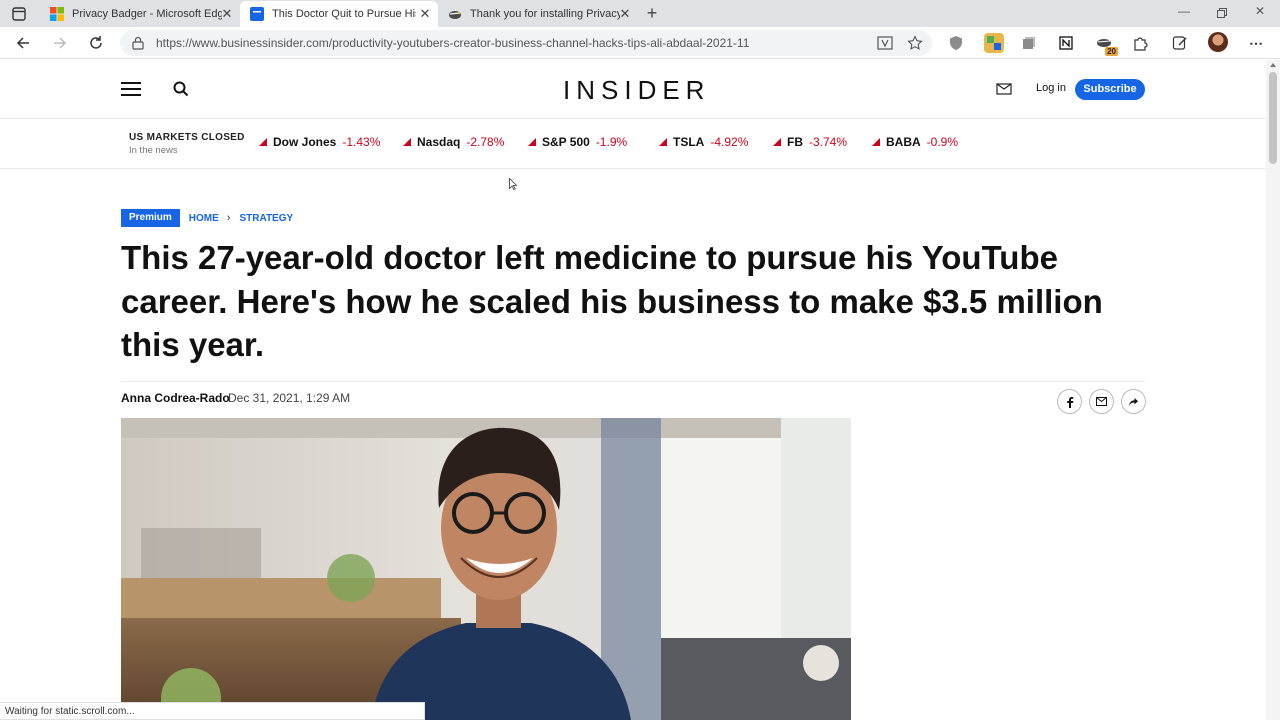  I want to click on facebook-share-button, so click(1069, 401).